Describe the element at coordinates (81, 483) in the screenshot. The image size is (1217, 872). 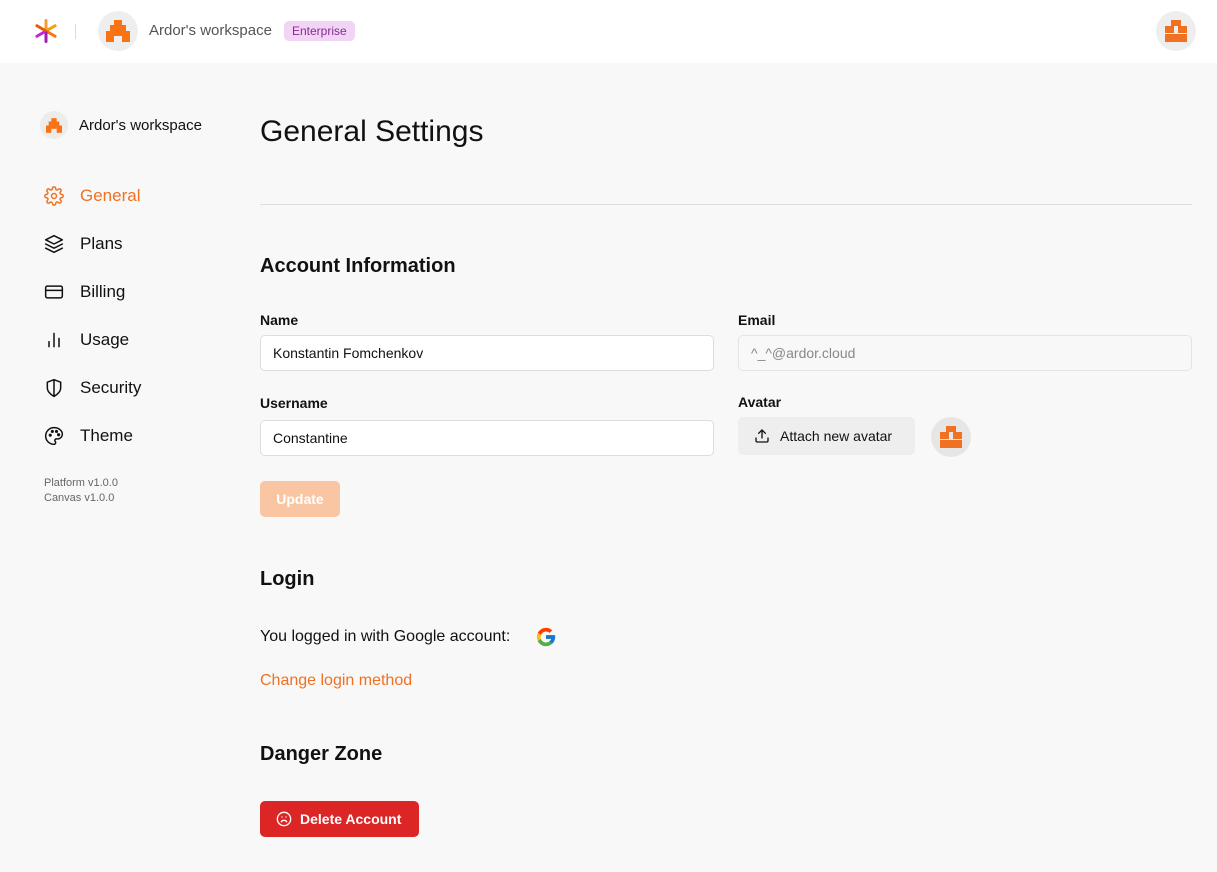
I see `platform-version: Platform v1.0.0` at that location.